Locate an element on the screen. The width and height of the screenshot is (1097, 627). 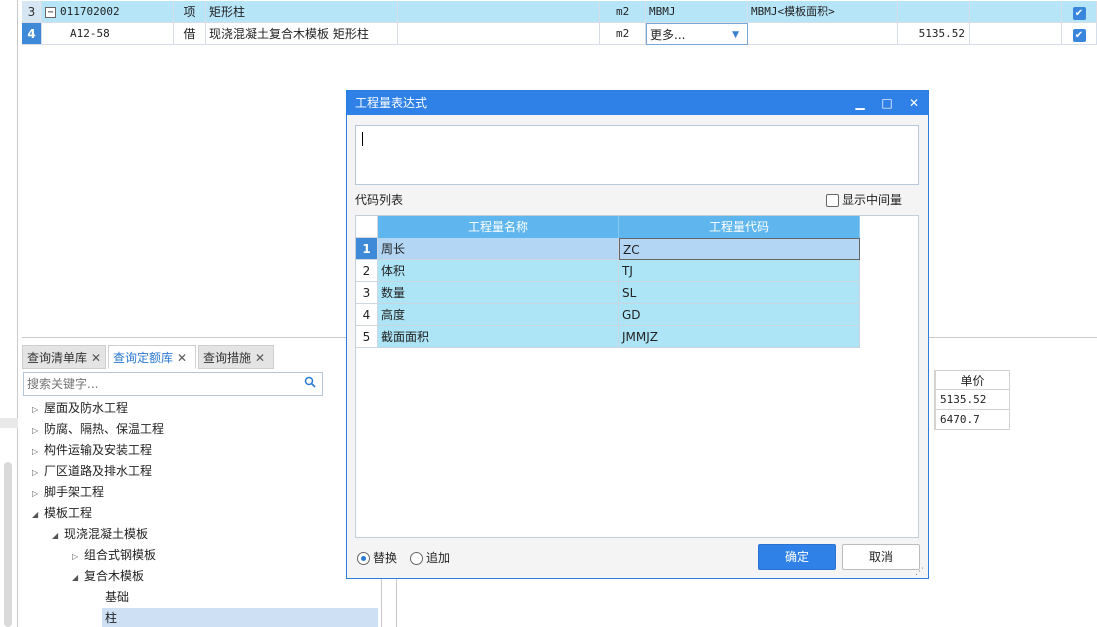
quantity-code-cell: GD is located at coordinates (739, 315).